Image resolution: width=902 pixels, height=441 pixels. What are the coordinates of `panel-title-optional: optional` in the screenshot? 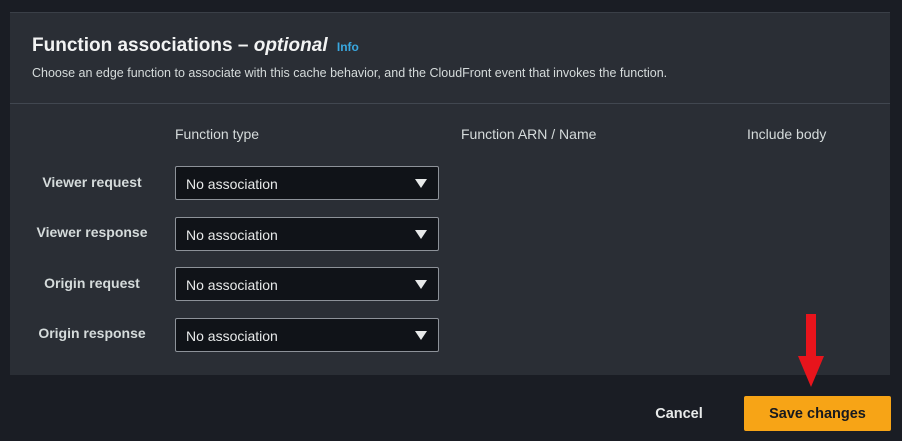 It's located at (290, 45).